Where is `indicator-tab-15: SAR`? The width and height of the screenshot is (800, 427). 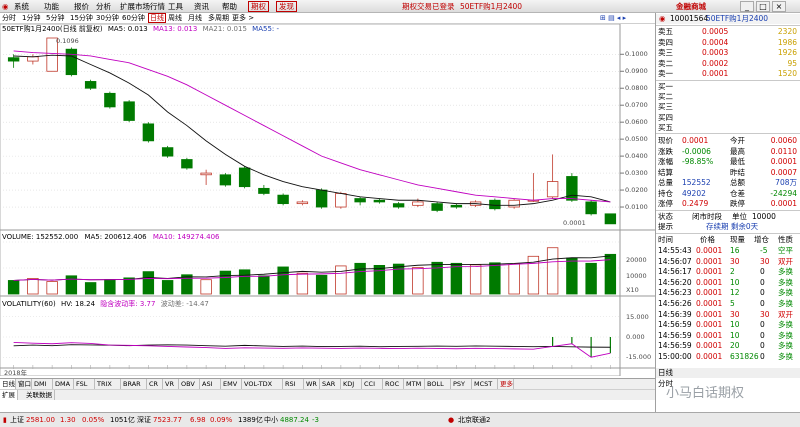
indicator-tab-15: SAR is located at coordinates (330, 384).